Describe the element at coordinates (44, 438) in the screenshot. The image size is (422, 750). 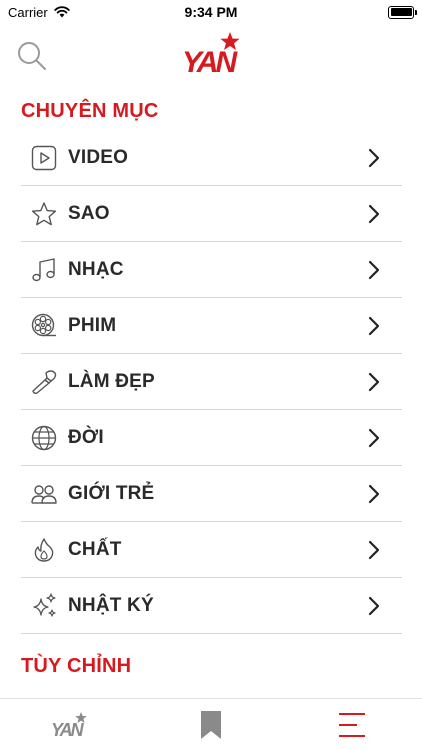
I see `globe-icon` at that location.